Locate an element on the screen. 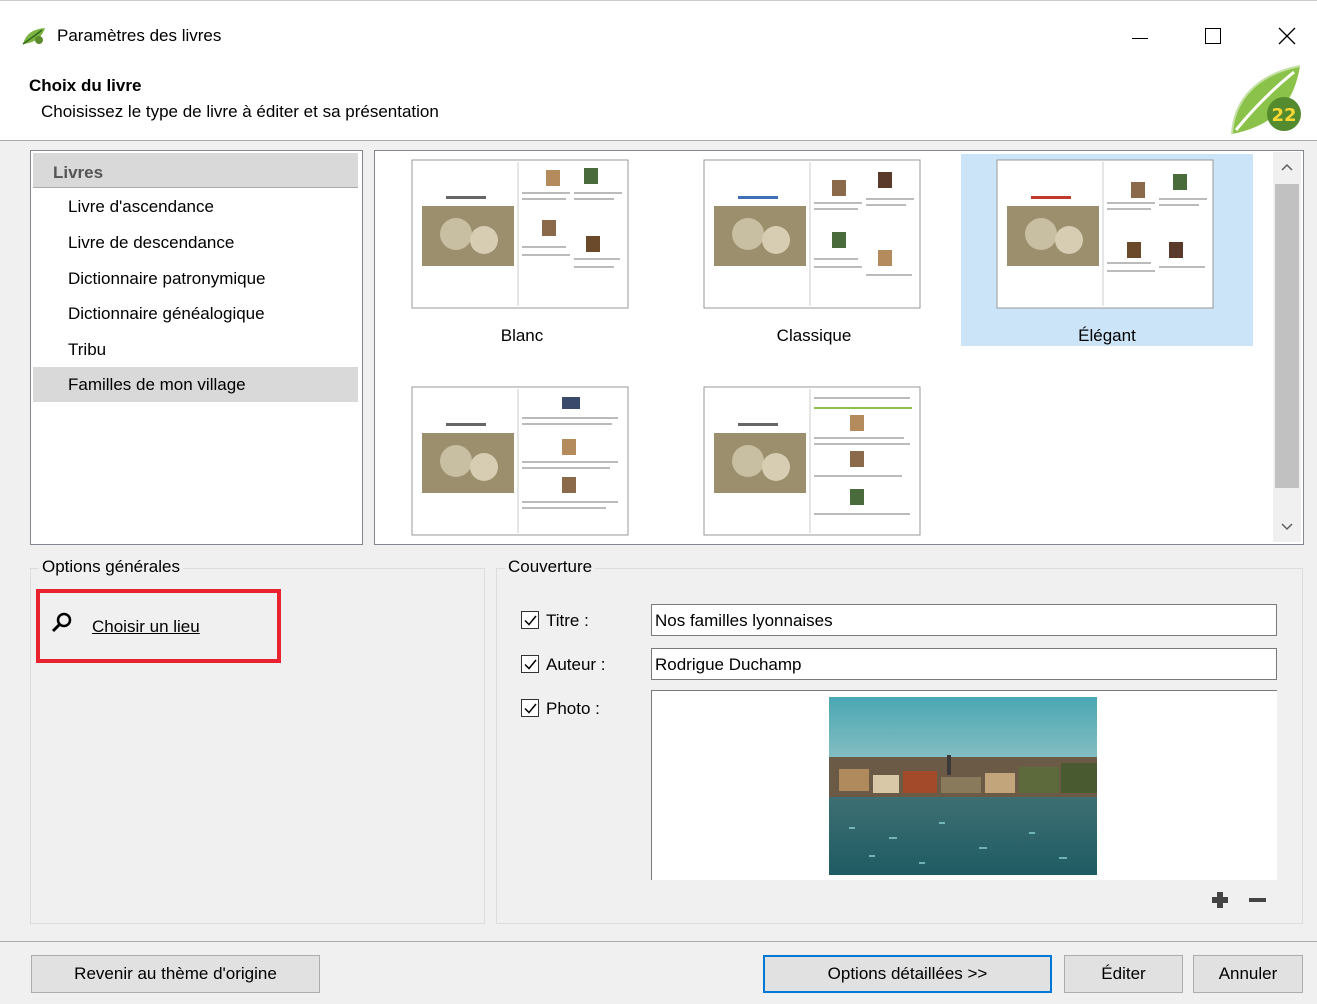 Image resolution: width=1317 pixels, height=1004 pixels. close-icon is located at coordinates (1287, 36).